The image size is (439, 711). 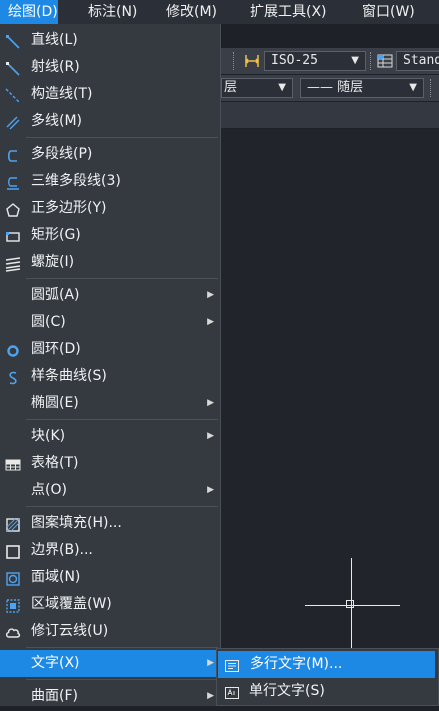 I want to click on menu-item-single-line-text: 单行文字(S), so click(x=327, y=691).